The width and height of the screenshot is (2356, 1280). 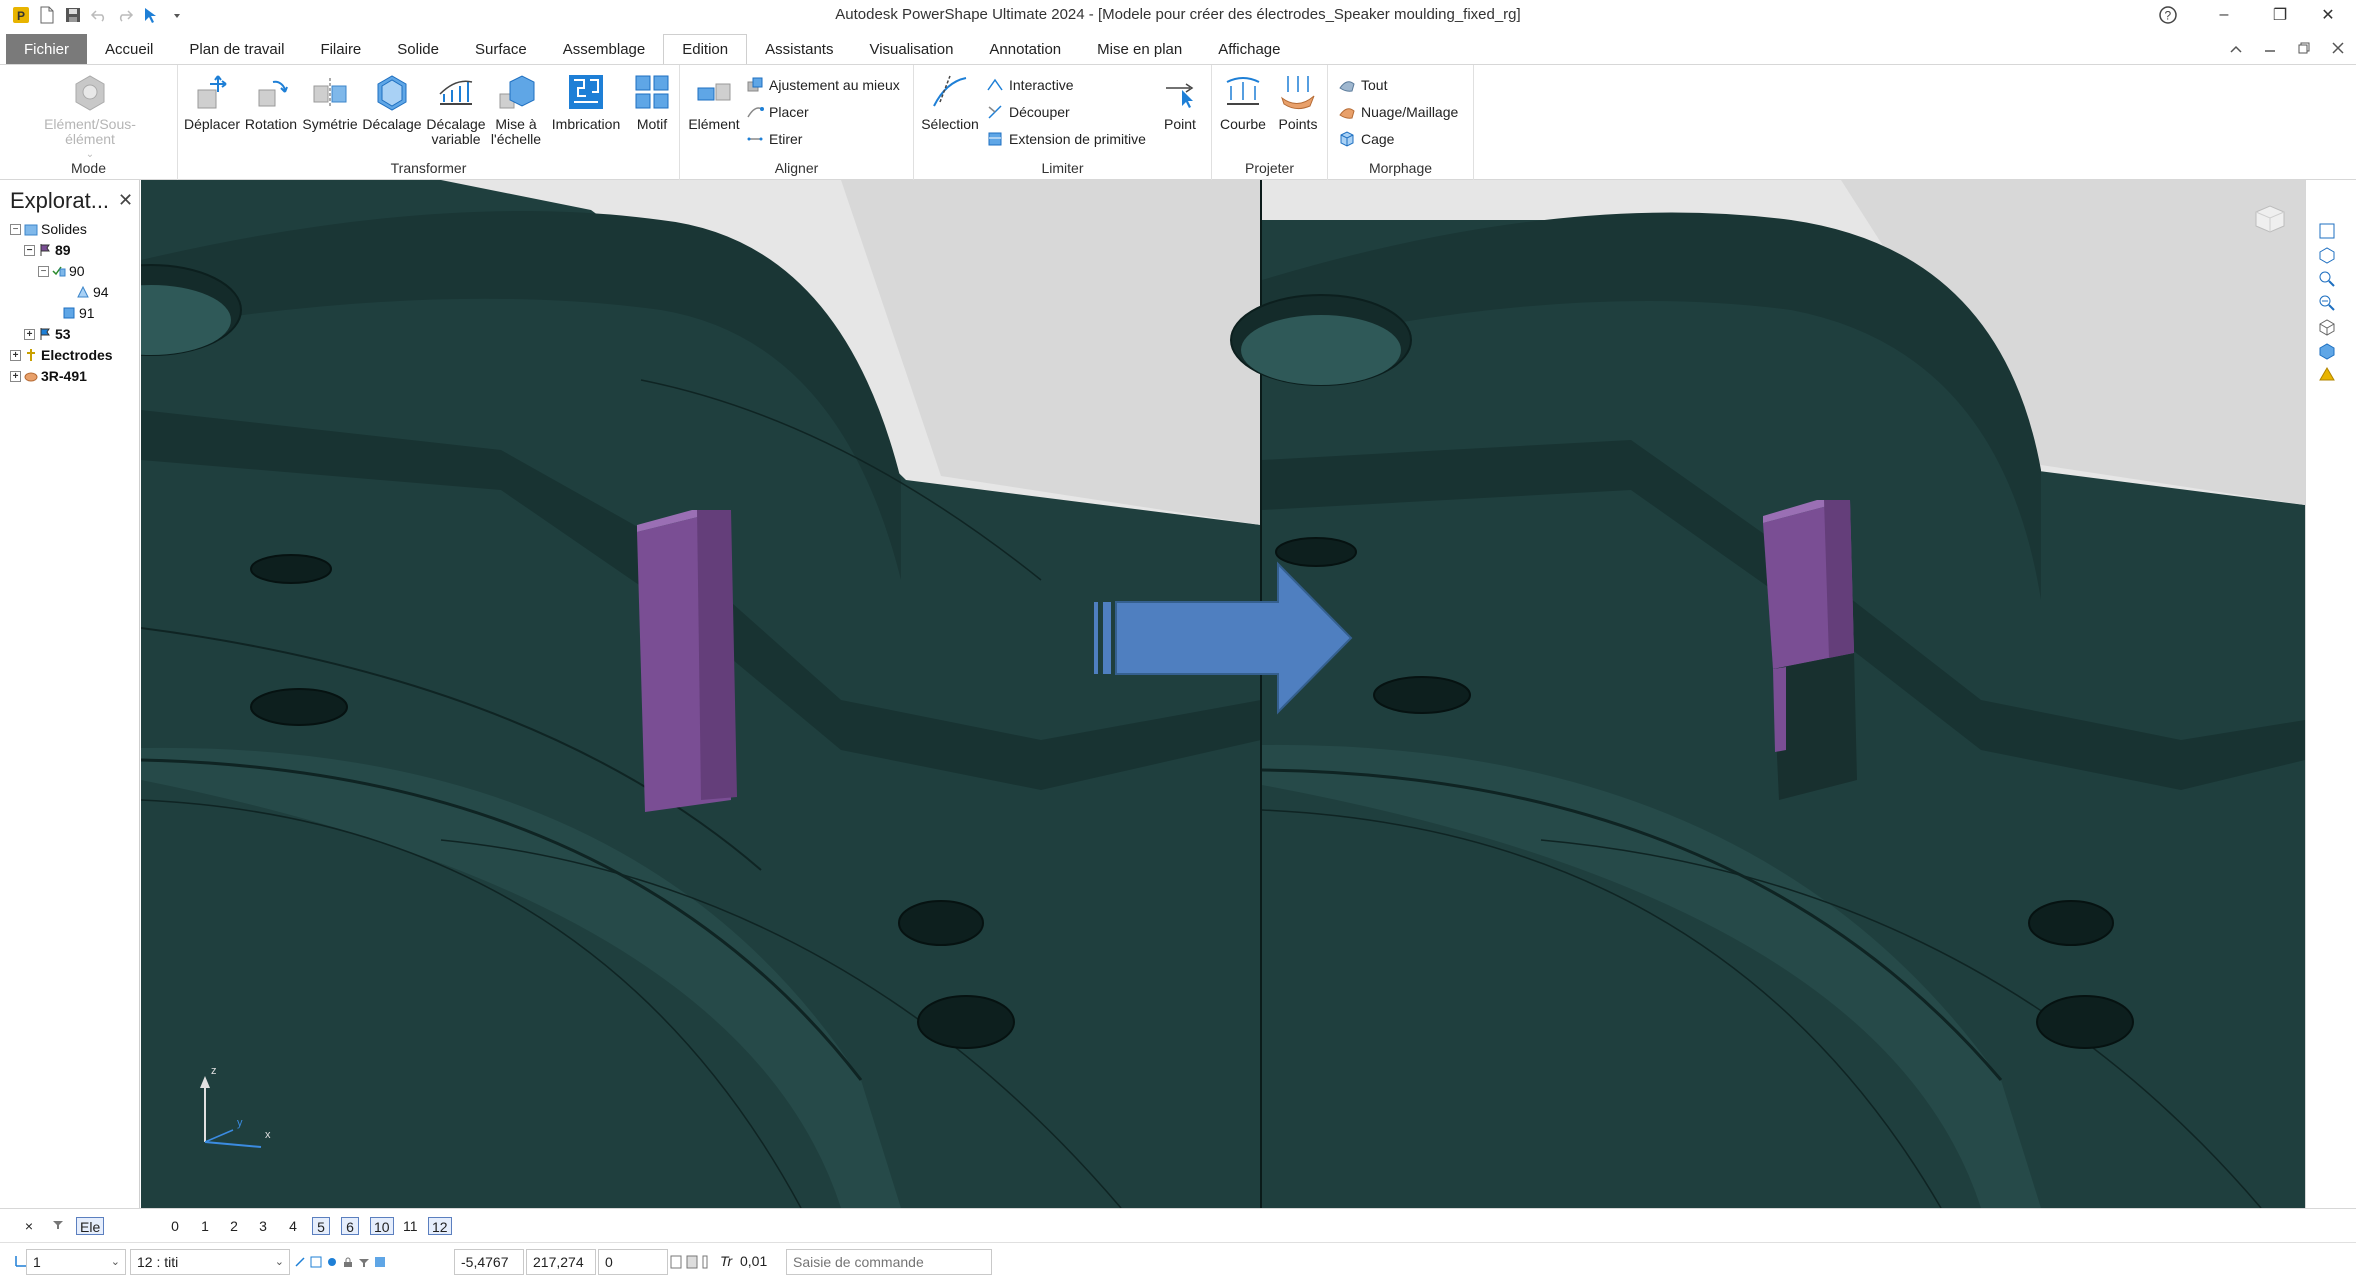 I want to click on tree-item-3r-491: + 3R-491, so click(x=48, y=376).